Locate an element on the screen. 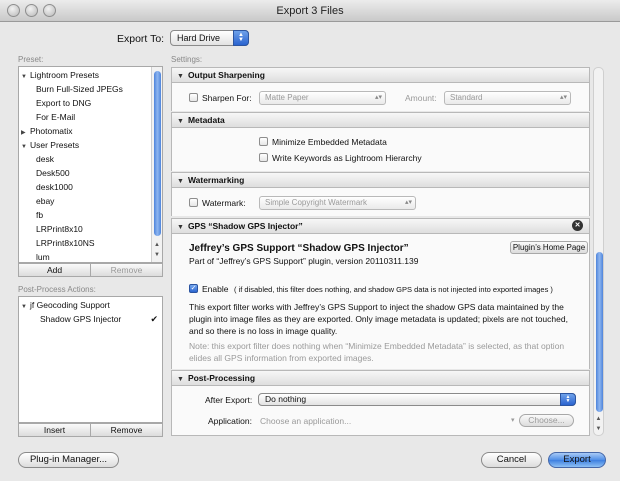  checkmark-icon: ✔ is located at coordinates (154, 319).